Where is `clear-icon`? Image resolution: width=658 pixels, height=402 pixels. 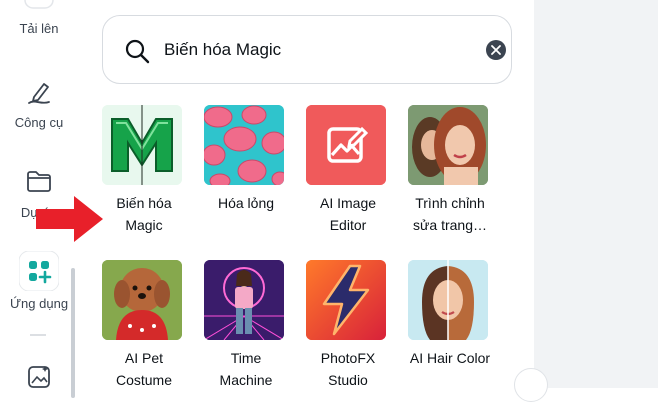
clear-icon is located at coordinates (496, 50).